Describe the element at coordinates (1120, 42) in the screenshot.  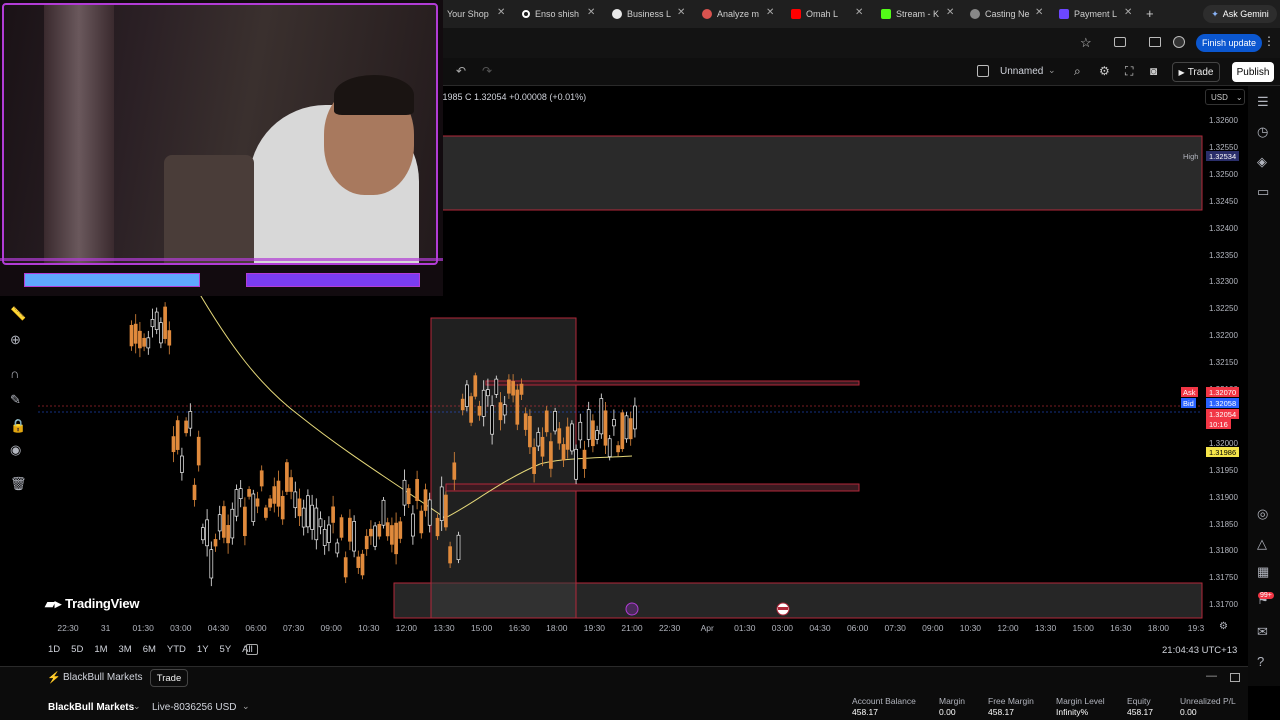
I see `install-app-icon` at that location.